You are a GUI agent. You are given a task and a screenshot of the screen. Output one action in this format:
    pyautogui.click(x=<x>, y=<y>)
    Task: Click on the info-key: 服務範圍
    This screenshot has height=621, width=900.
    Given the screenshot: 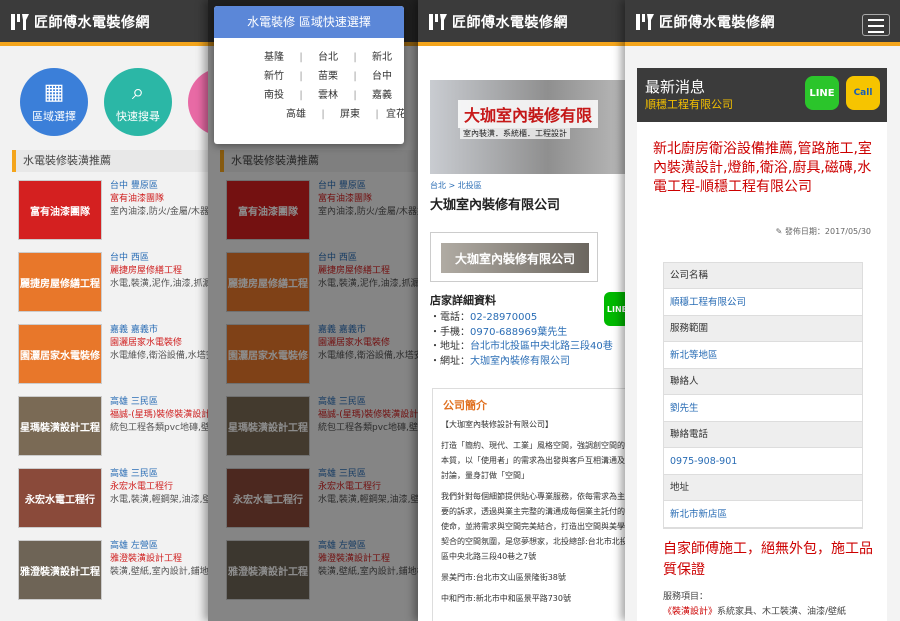 What is the action you would take?
    pyautogui.click(x=763, y=329)
    